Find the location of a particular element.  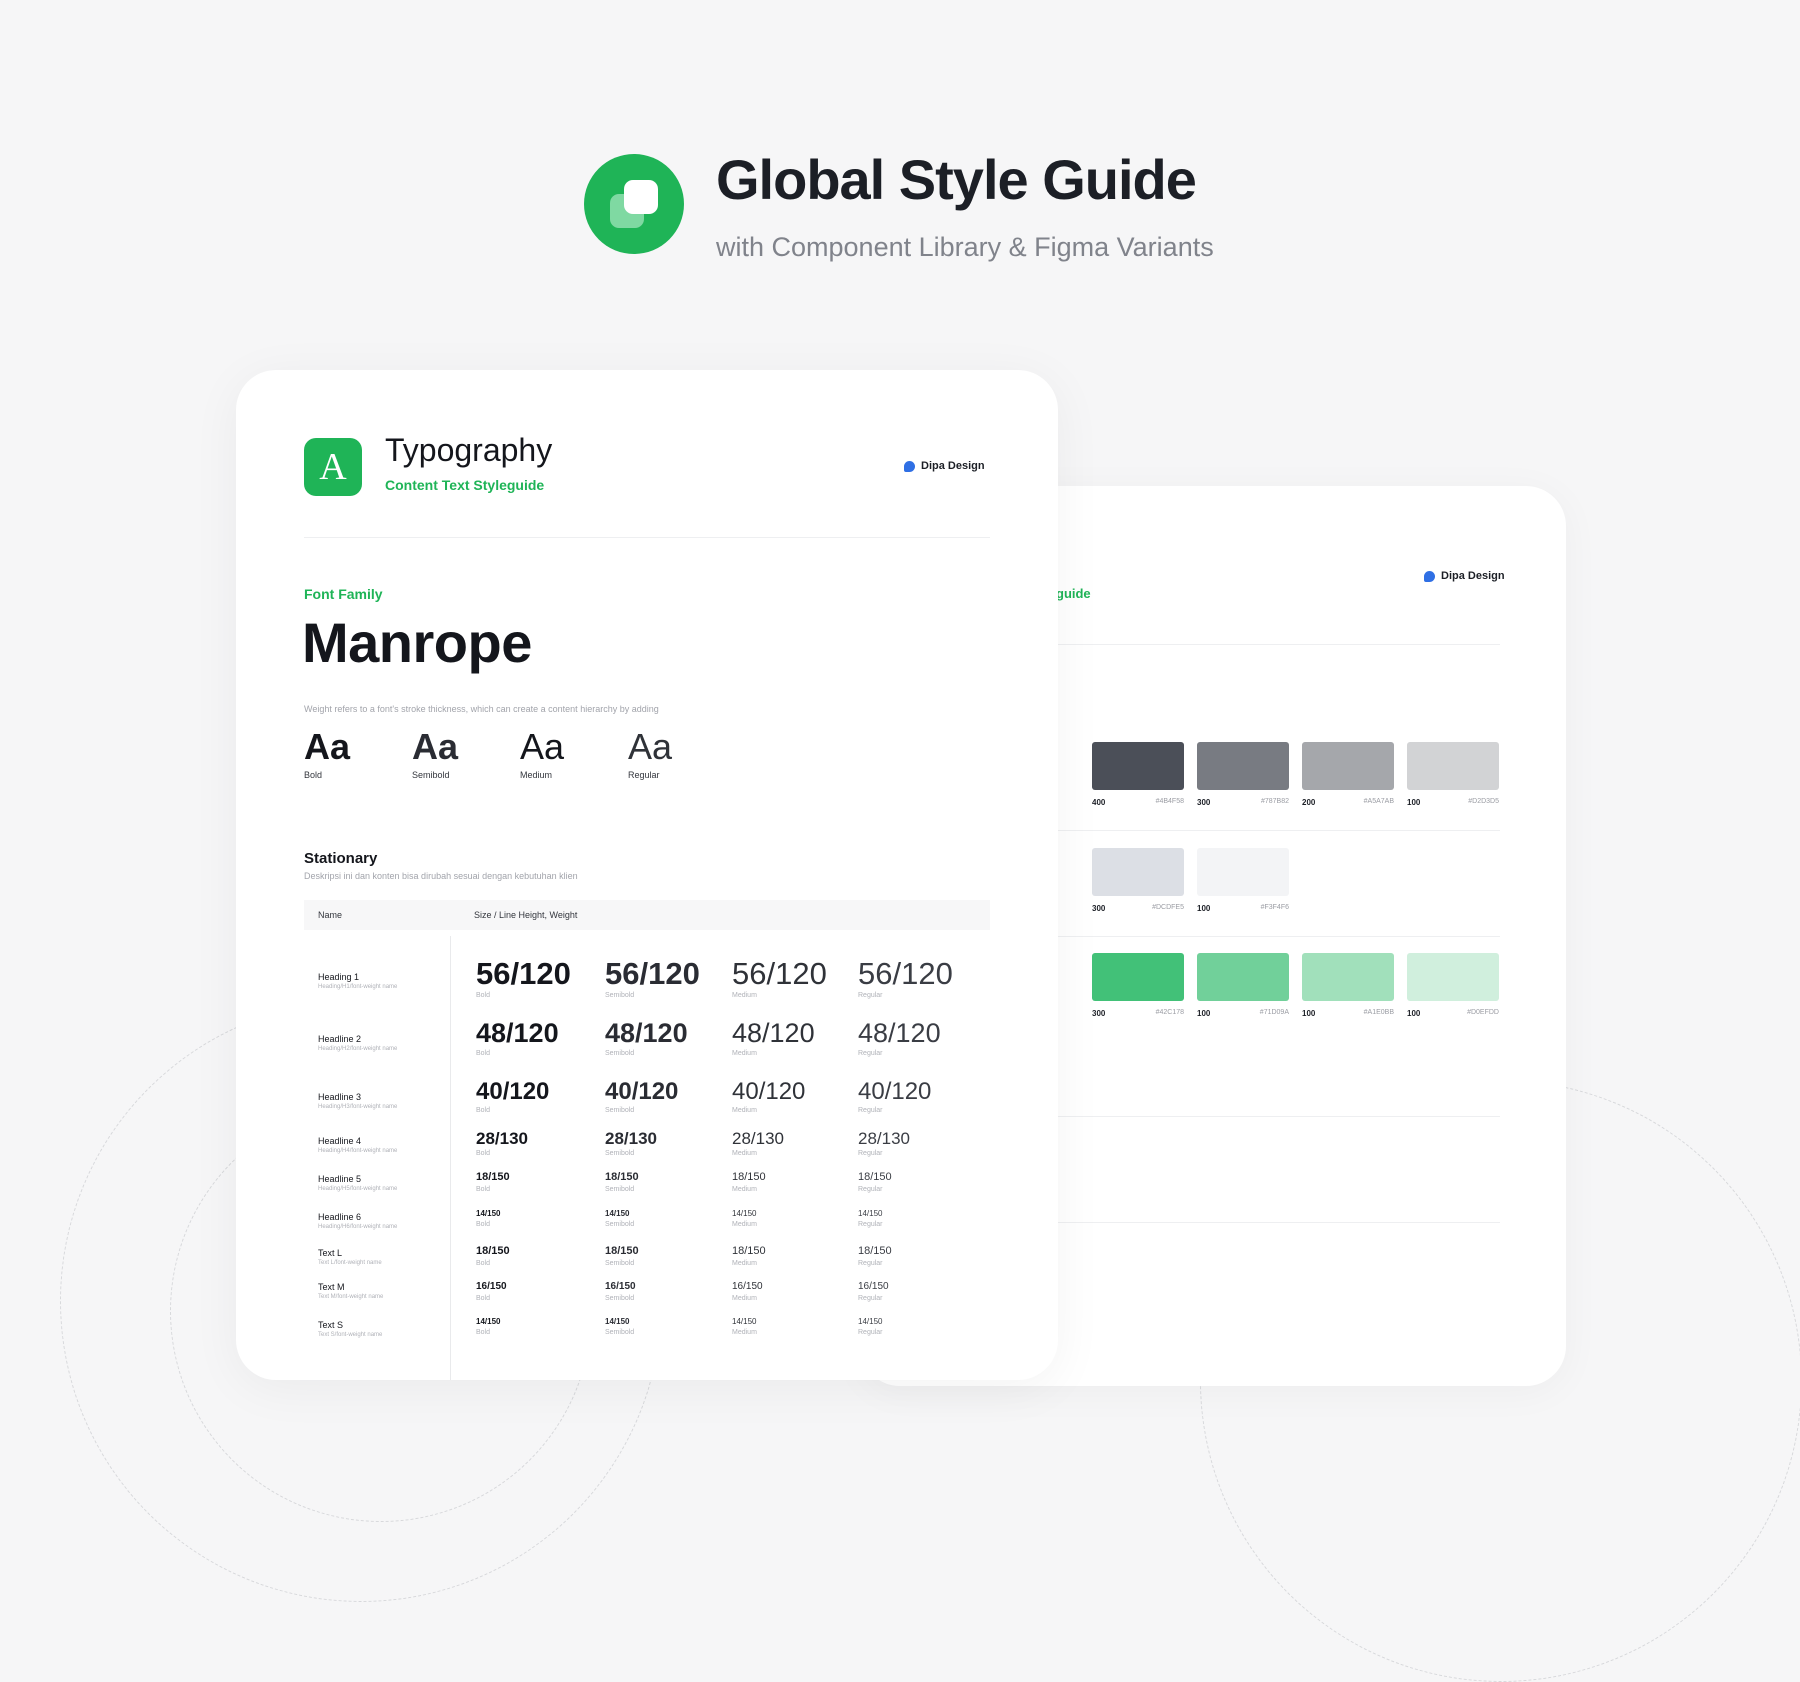

type-sample-cell: 40/120 Medium is located at coordinates (769, 1096).